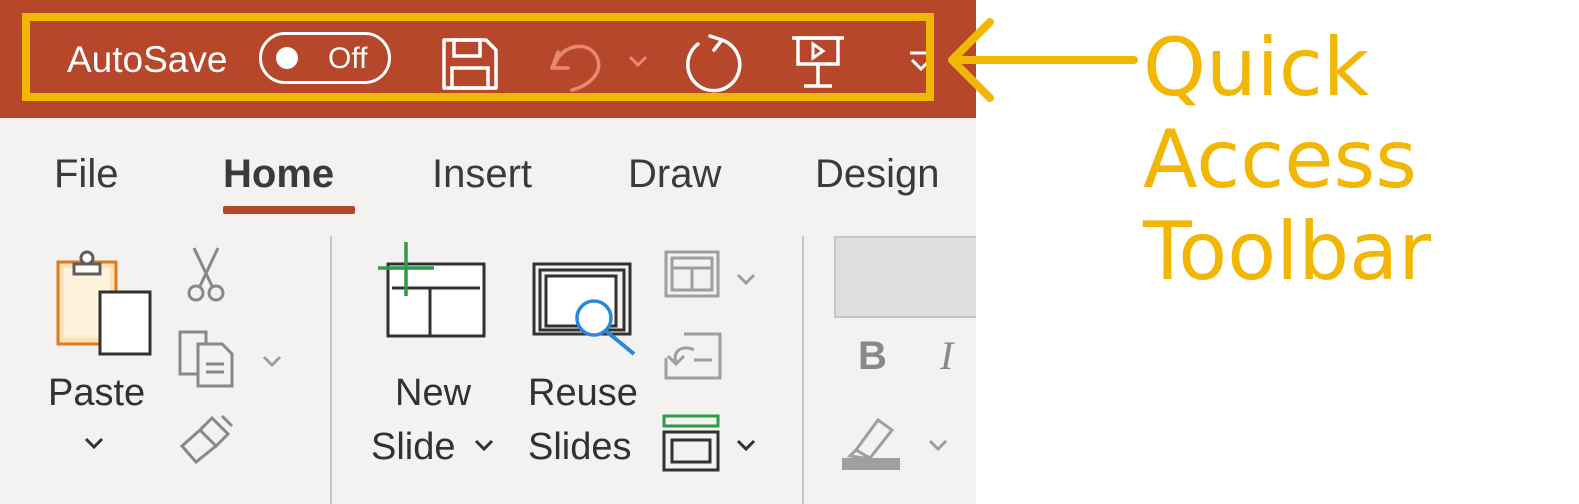 The width and height of the screenshot is (1579, 504). I want to click on annotation-line: Toolbar, so click(1287, 251).